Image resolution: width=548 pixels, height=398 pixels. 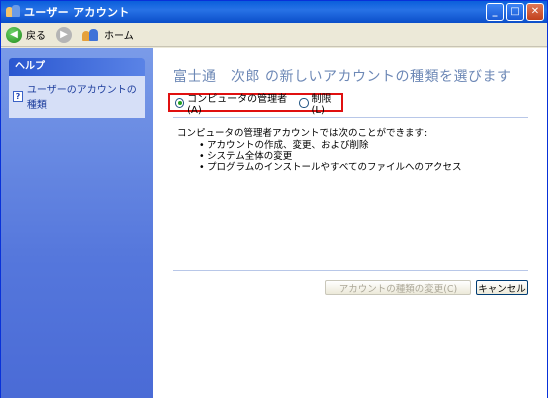 What do you see at coordinates (274, 35) in the screenshot?
I see `toolbar: ◀ 戻る ▶ ホーム` at bounding box center [274, 35].